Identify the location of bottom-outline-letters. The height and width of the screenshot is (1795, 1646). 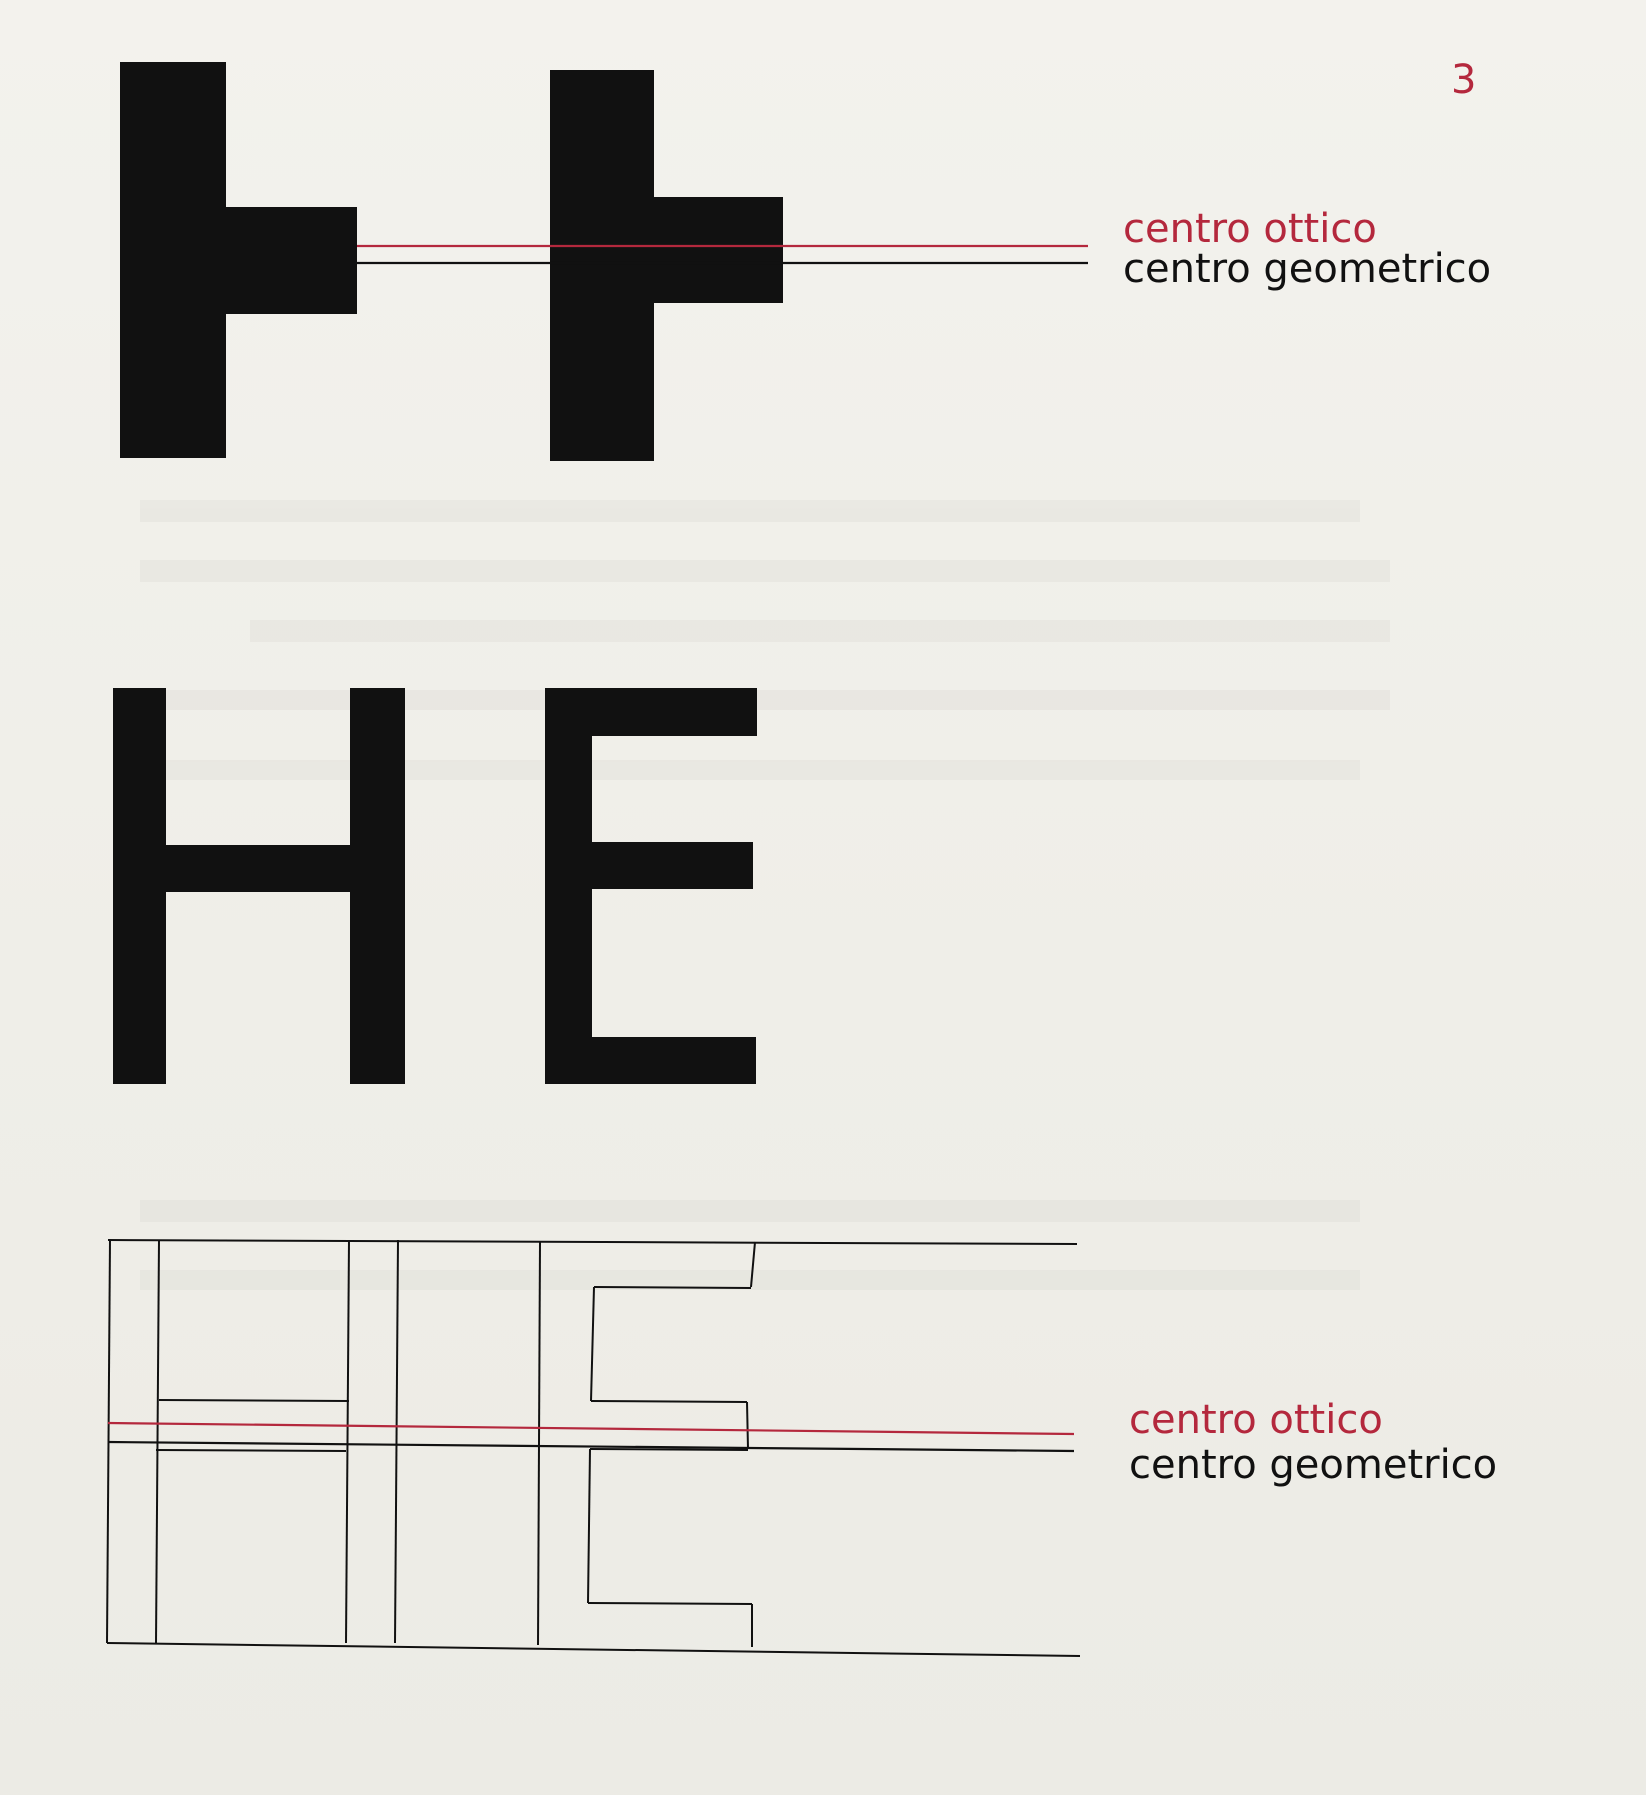
(593, 1448).